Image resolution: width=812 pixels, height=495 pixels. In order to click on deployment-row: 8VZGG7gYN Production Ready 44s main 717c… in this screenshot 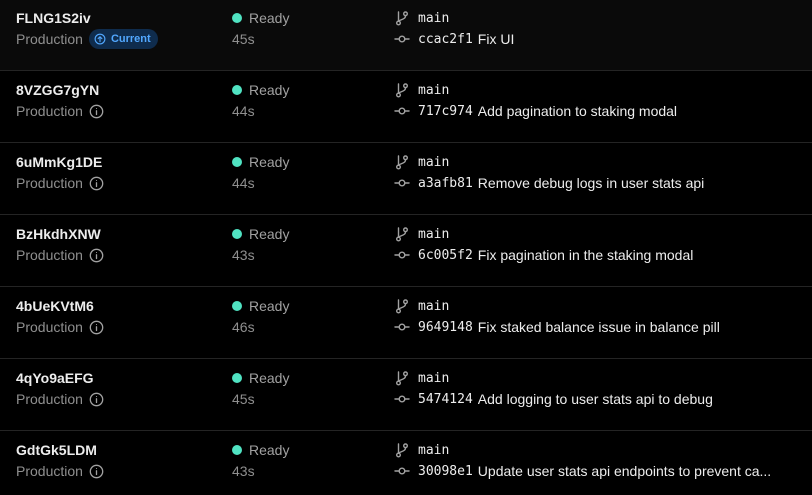, I will do `click(406, 107)`.